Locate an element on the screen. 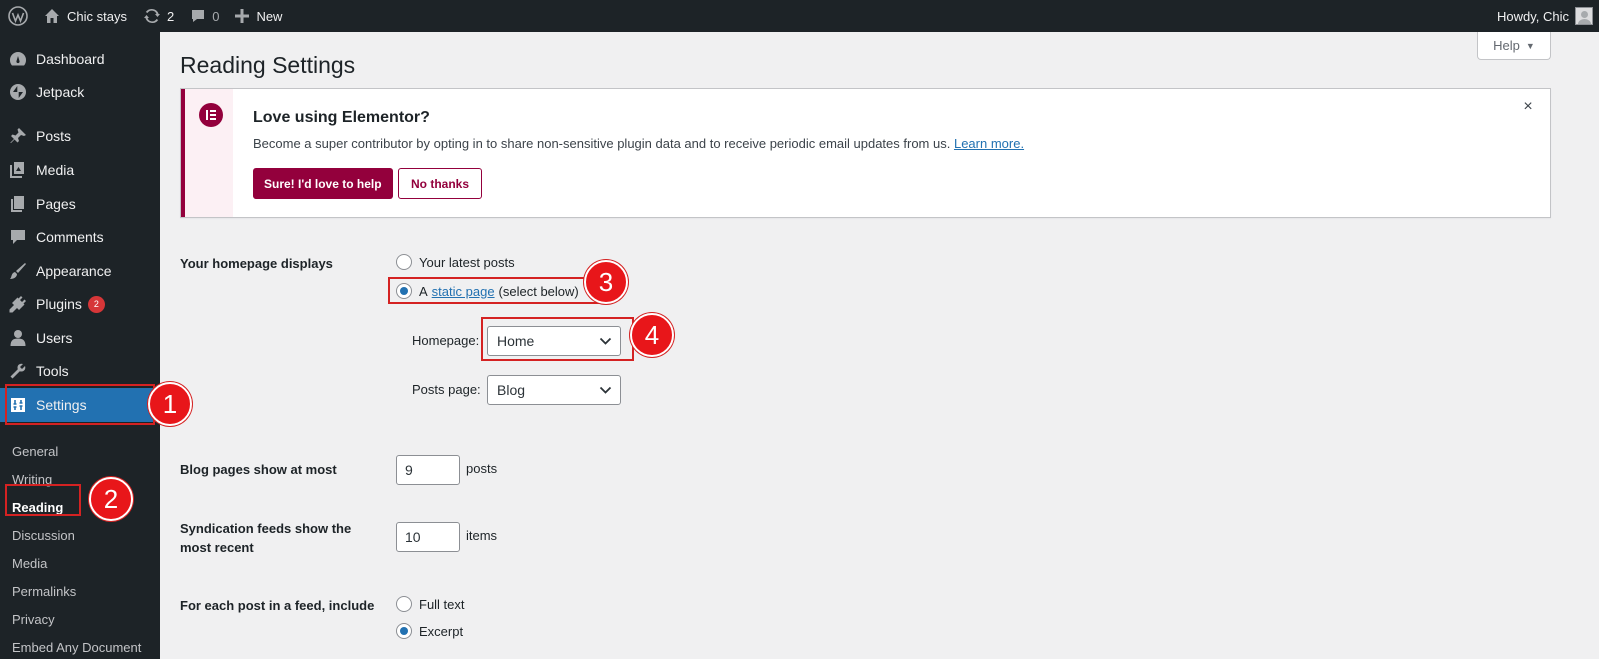 This screenshot has width=1599, height=659. notice-title: Love using Elementor? is located at coordinates (341, 117).